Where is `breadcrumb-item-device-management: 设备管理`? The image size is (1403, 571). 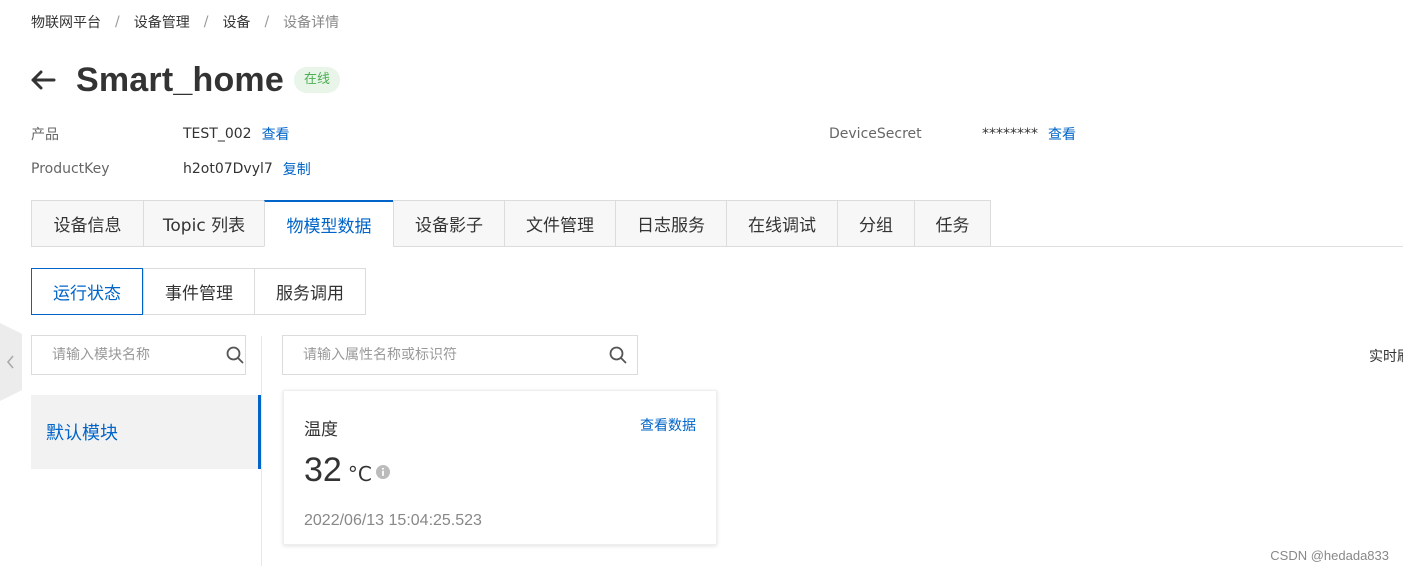 breadcrumb-item-device-management: 设备管理 is located at coordinates (162, 22).